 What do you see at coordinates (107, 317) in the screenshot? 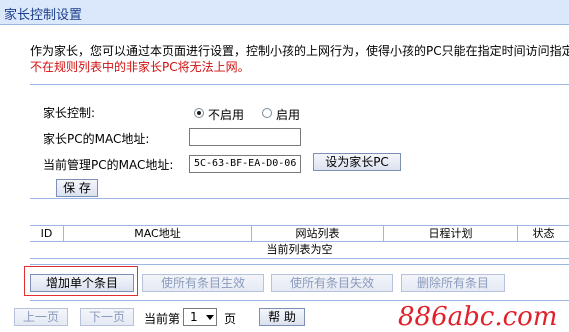
I see `next-page-button: 下一页` at bounding box center [107, 317].